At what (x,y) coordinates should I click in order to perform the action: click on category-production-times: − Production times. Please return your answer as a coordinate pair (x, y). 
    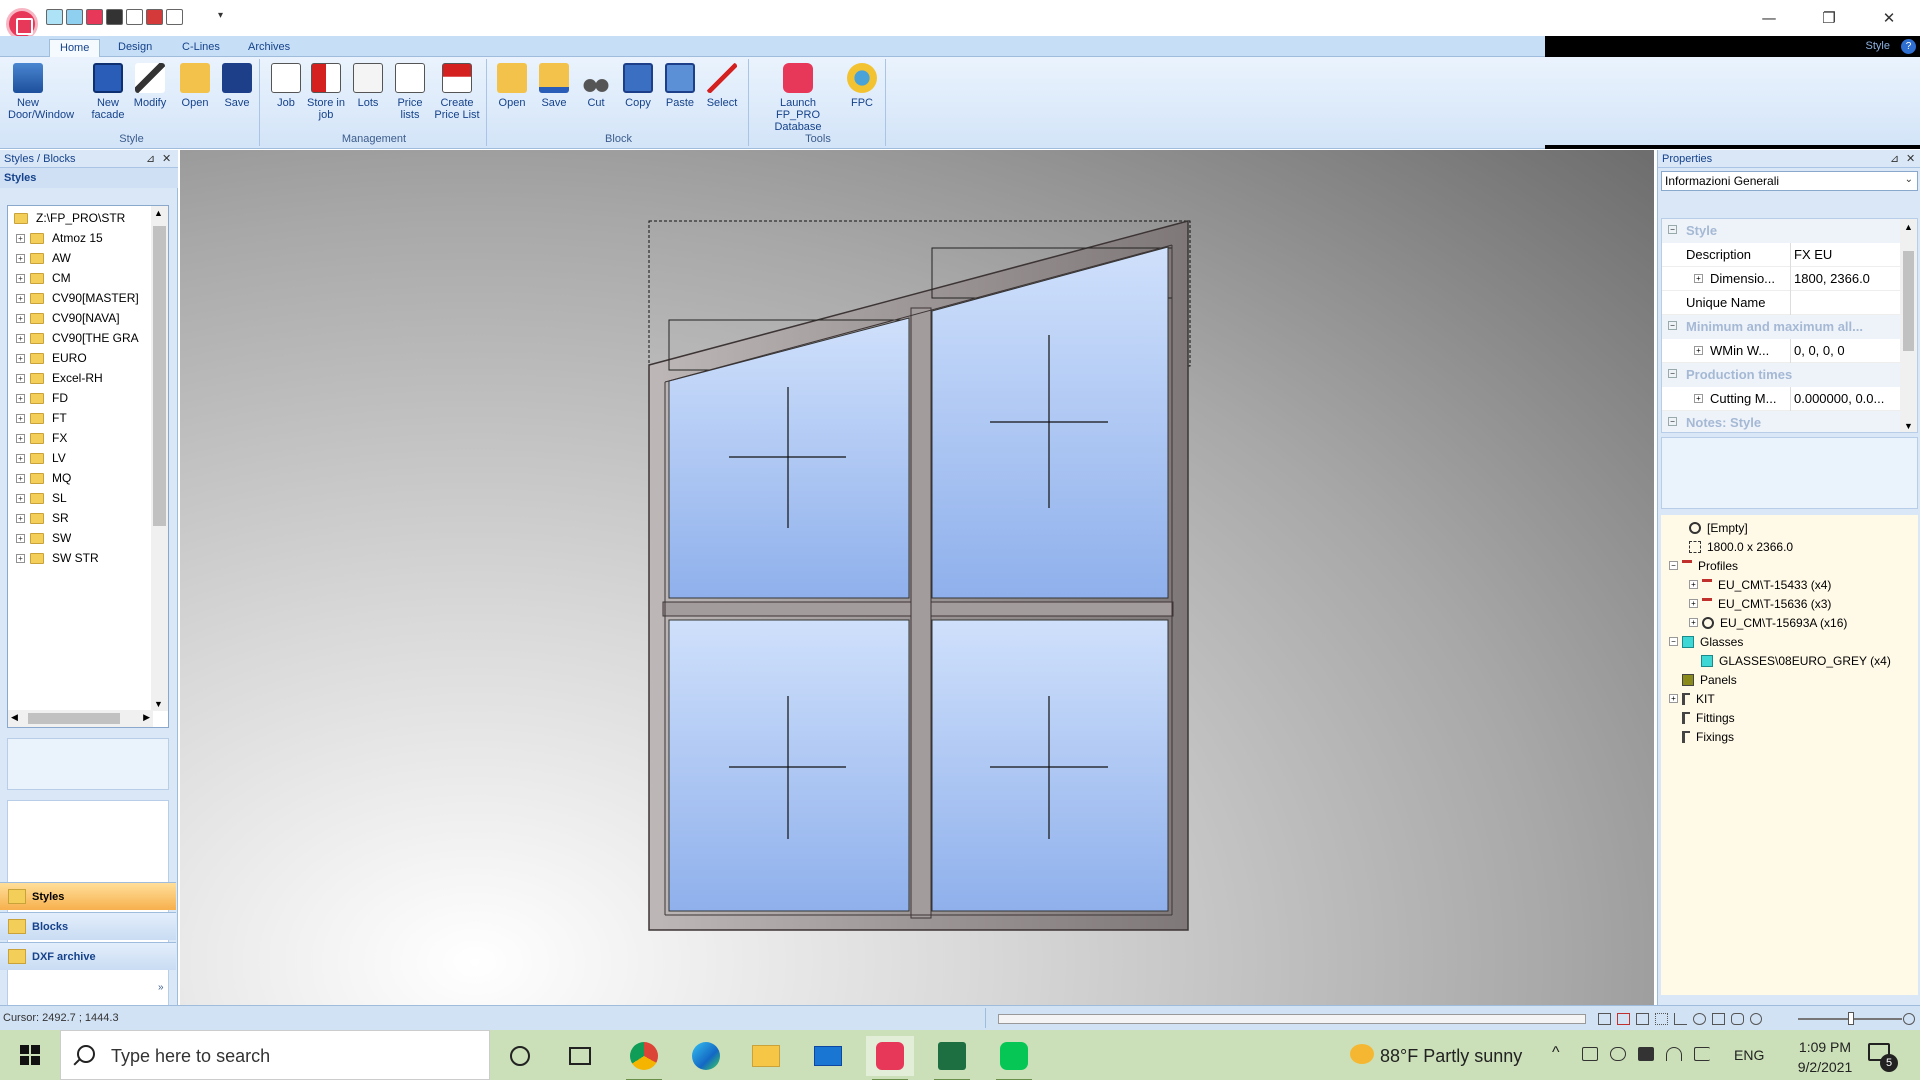
    Looking at the image, I should click on (1782, 375).